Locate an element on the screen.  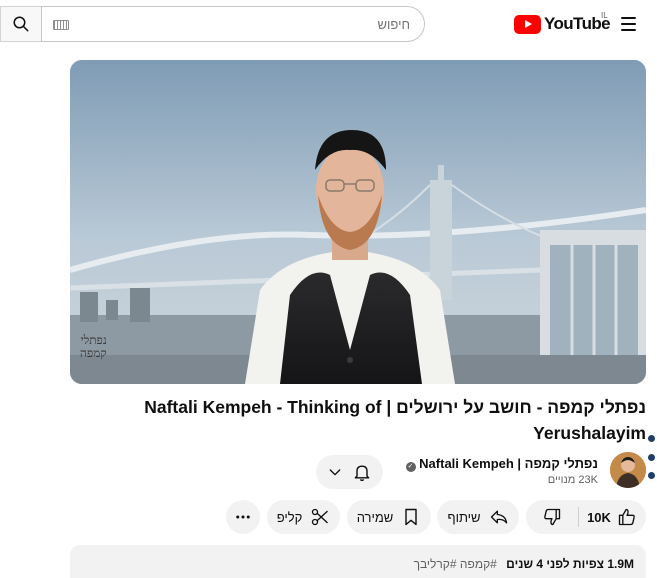
channel-name-row: נפתלי קמפה | Naftali Kempeh ✓ is located at coordinates (500, 464).